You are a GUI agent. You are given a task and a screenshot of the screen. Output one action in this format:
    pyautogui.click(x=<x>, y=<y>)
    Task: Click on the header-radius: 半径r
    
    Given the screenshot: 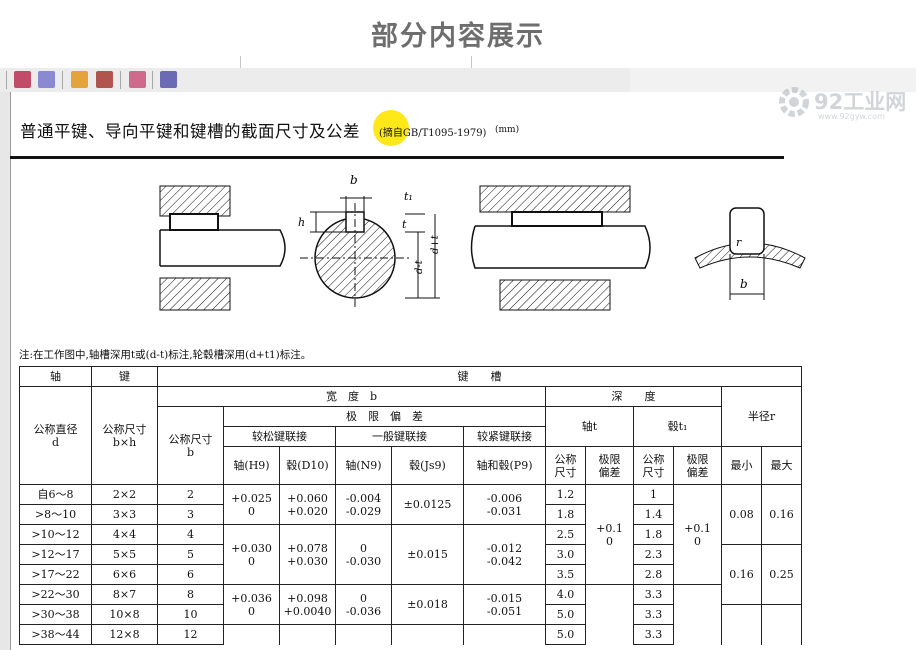 What is the action you would take?
    pyautogui.click(x=761, y=416)
    